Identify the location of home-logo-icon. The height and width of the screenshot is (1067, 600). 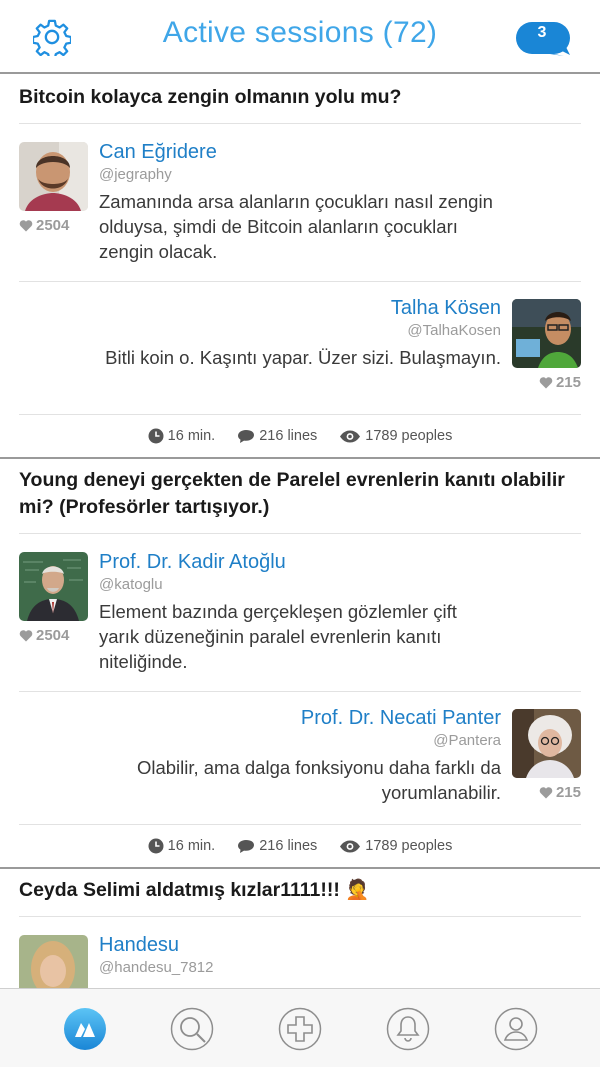
(85, 1029).